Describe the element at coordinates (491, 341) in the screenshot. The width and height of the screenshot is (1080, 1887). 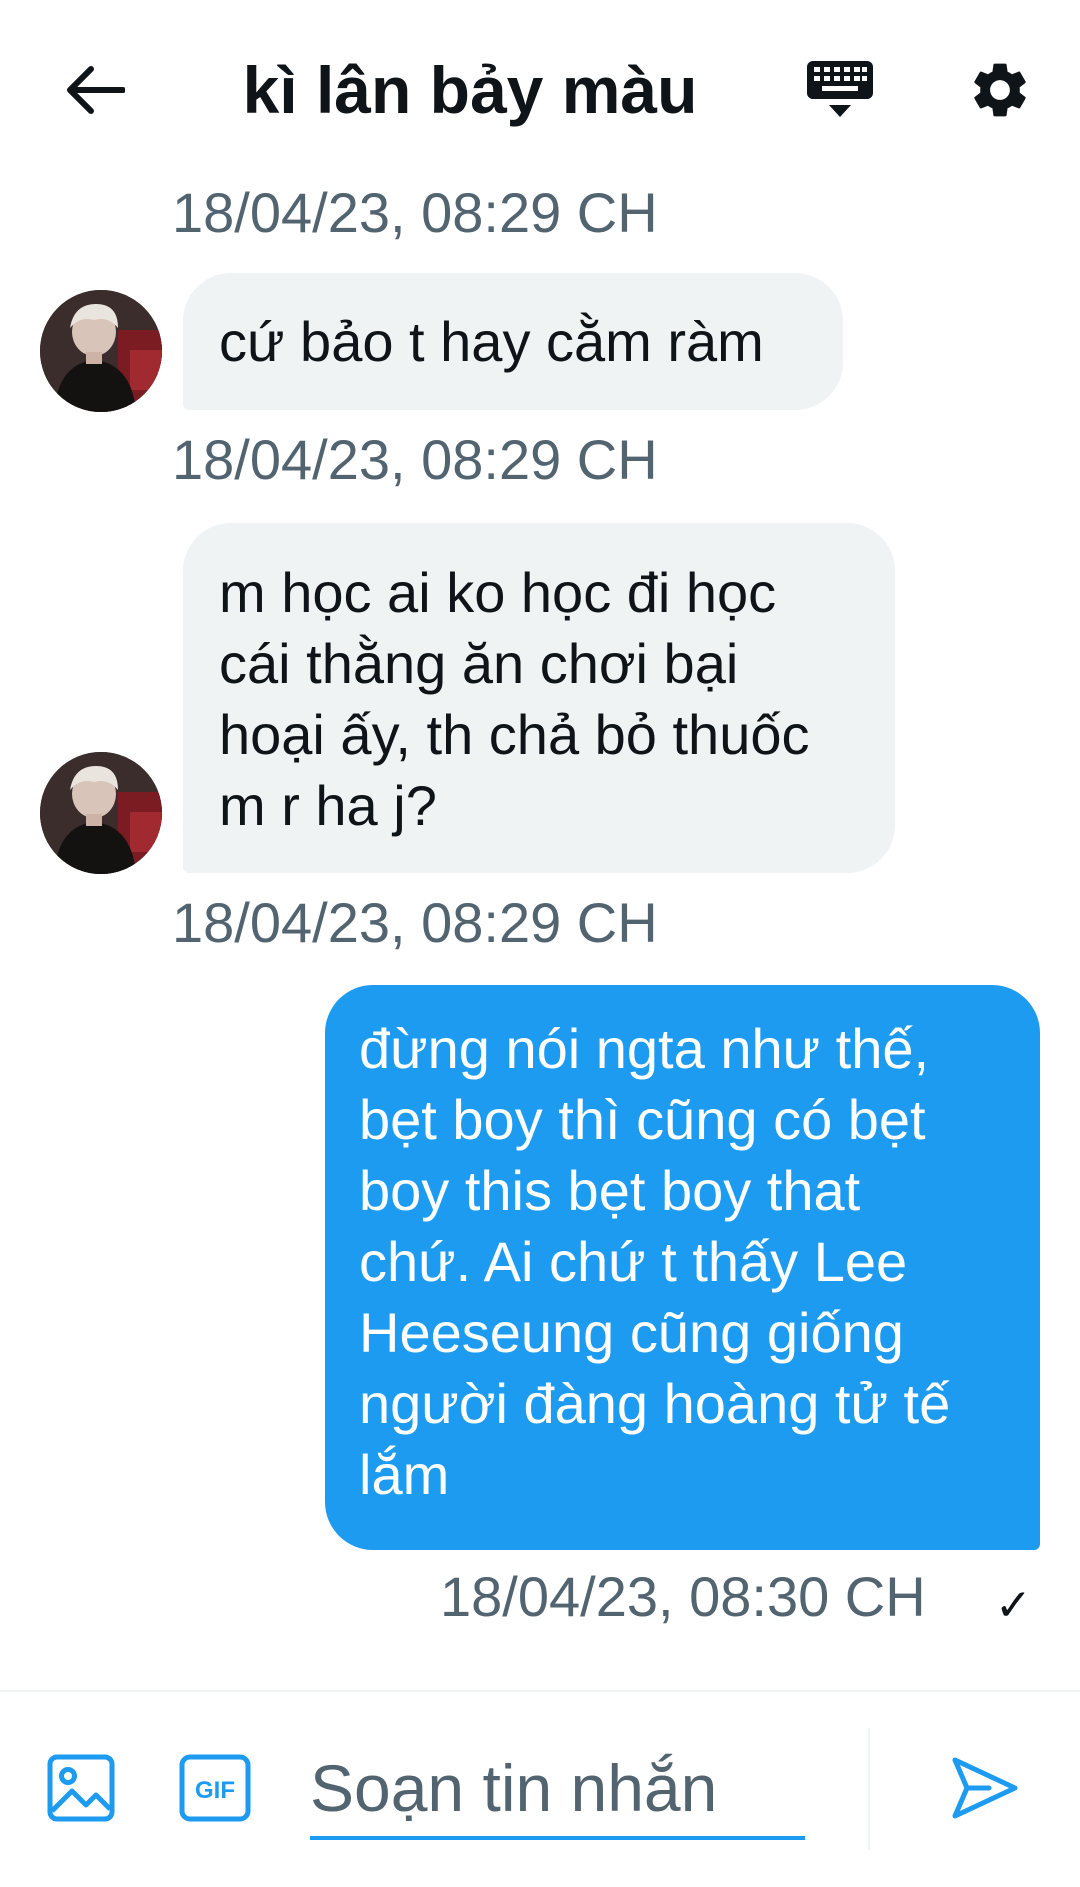
I see `message-text: cứ bảo t hay cằm ràm` at that location.